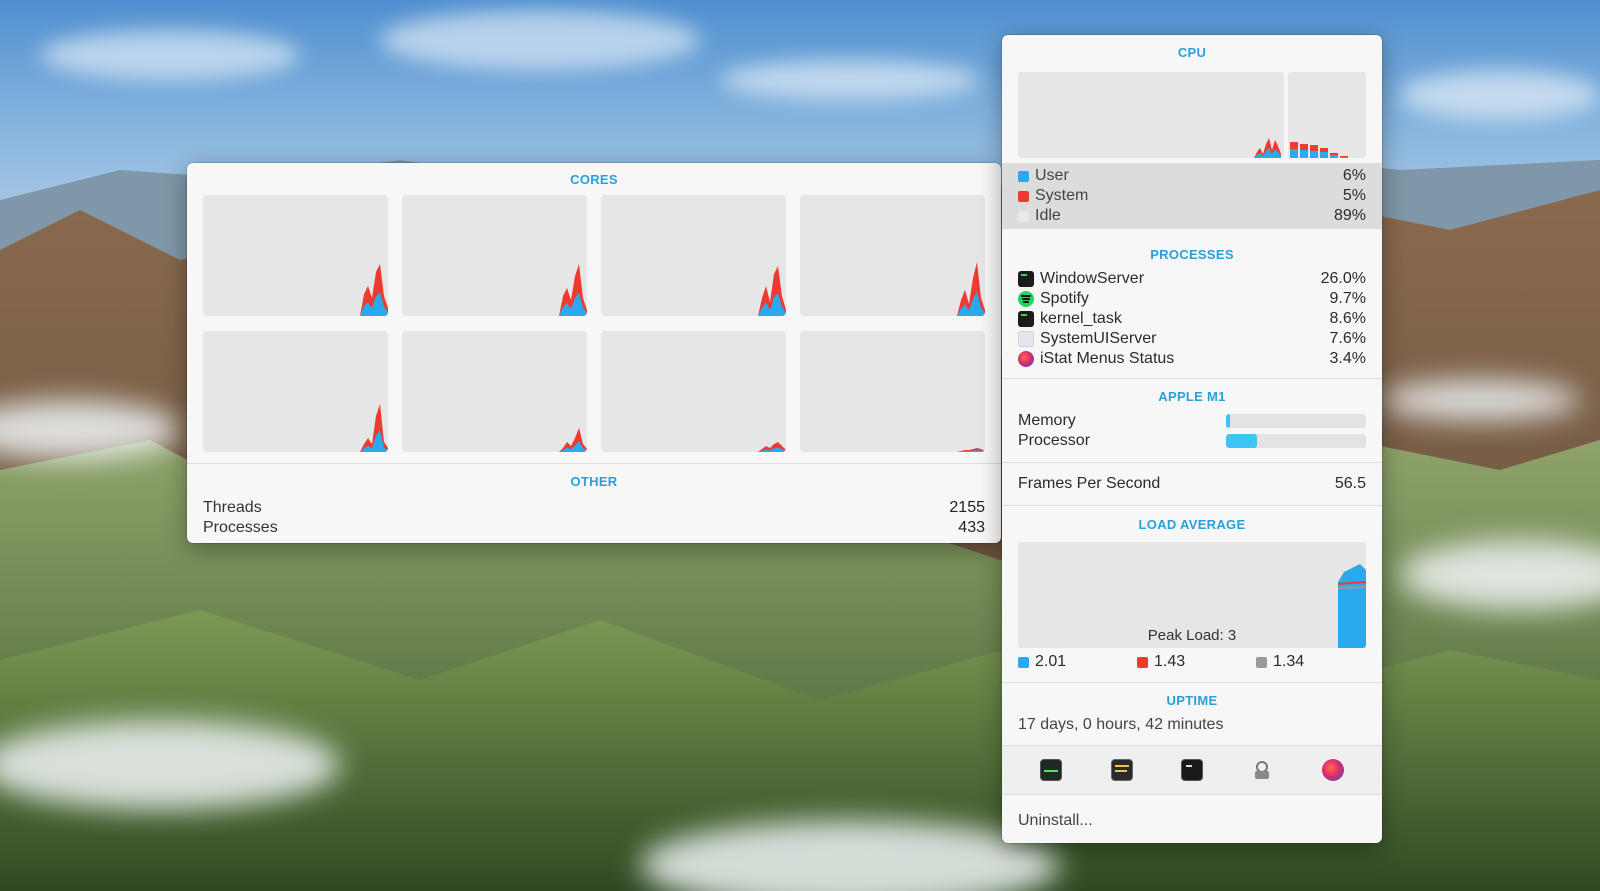 This screenshot has height=891, width=1600. What do you see at coordinates (1047, 420) in the screenshot?
I see `memory-label: Memory` at bounding box center [1047, 420].